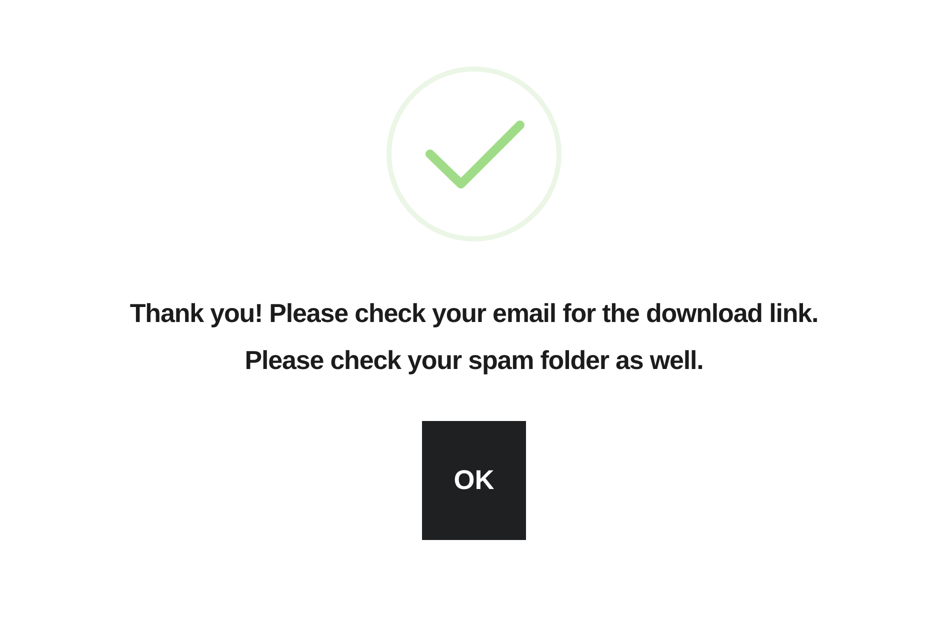 The width and height of the screenshot is (948, 620). What do you see at coordinates (474, 313) in the screenshot?
I see `confirmation-message: Thank you! Please check your email for the download link.` at bounding box center [474, 313].